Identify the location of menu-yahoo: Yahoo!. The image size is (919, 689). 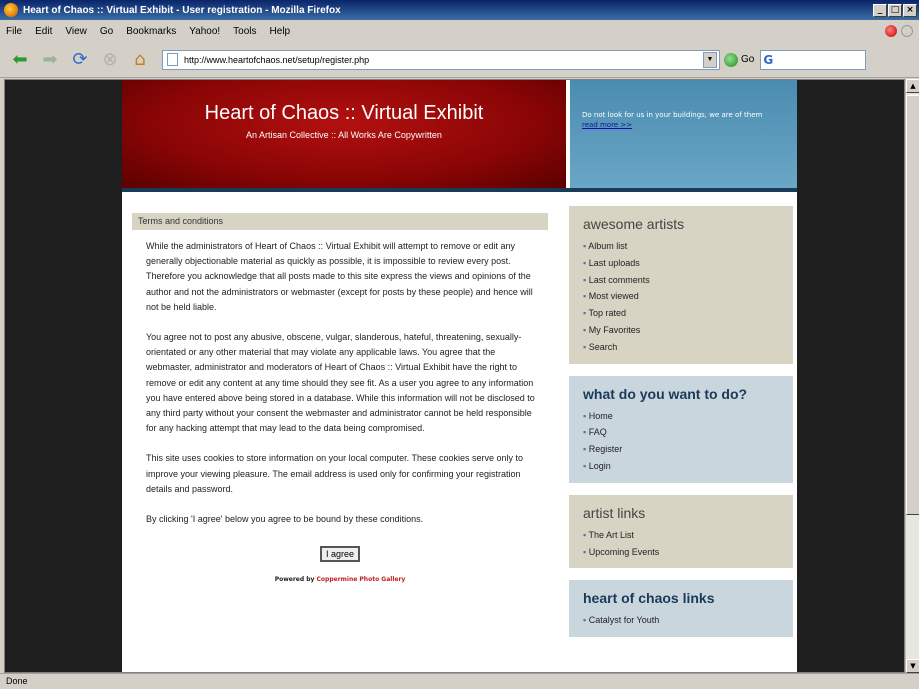
(204, 31).